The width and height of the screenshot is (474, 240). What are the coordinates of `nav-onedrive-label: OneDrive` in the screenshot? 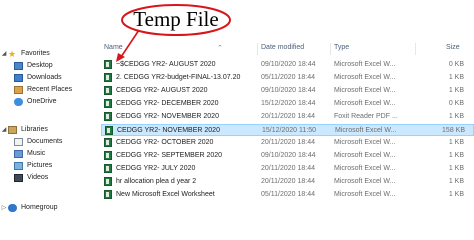 It's located at (42, 101).